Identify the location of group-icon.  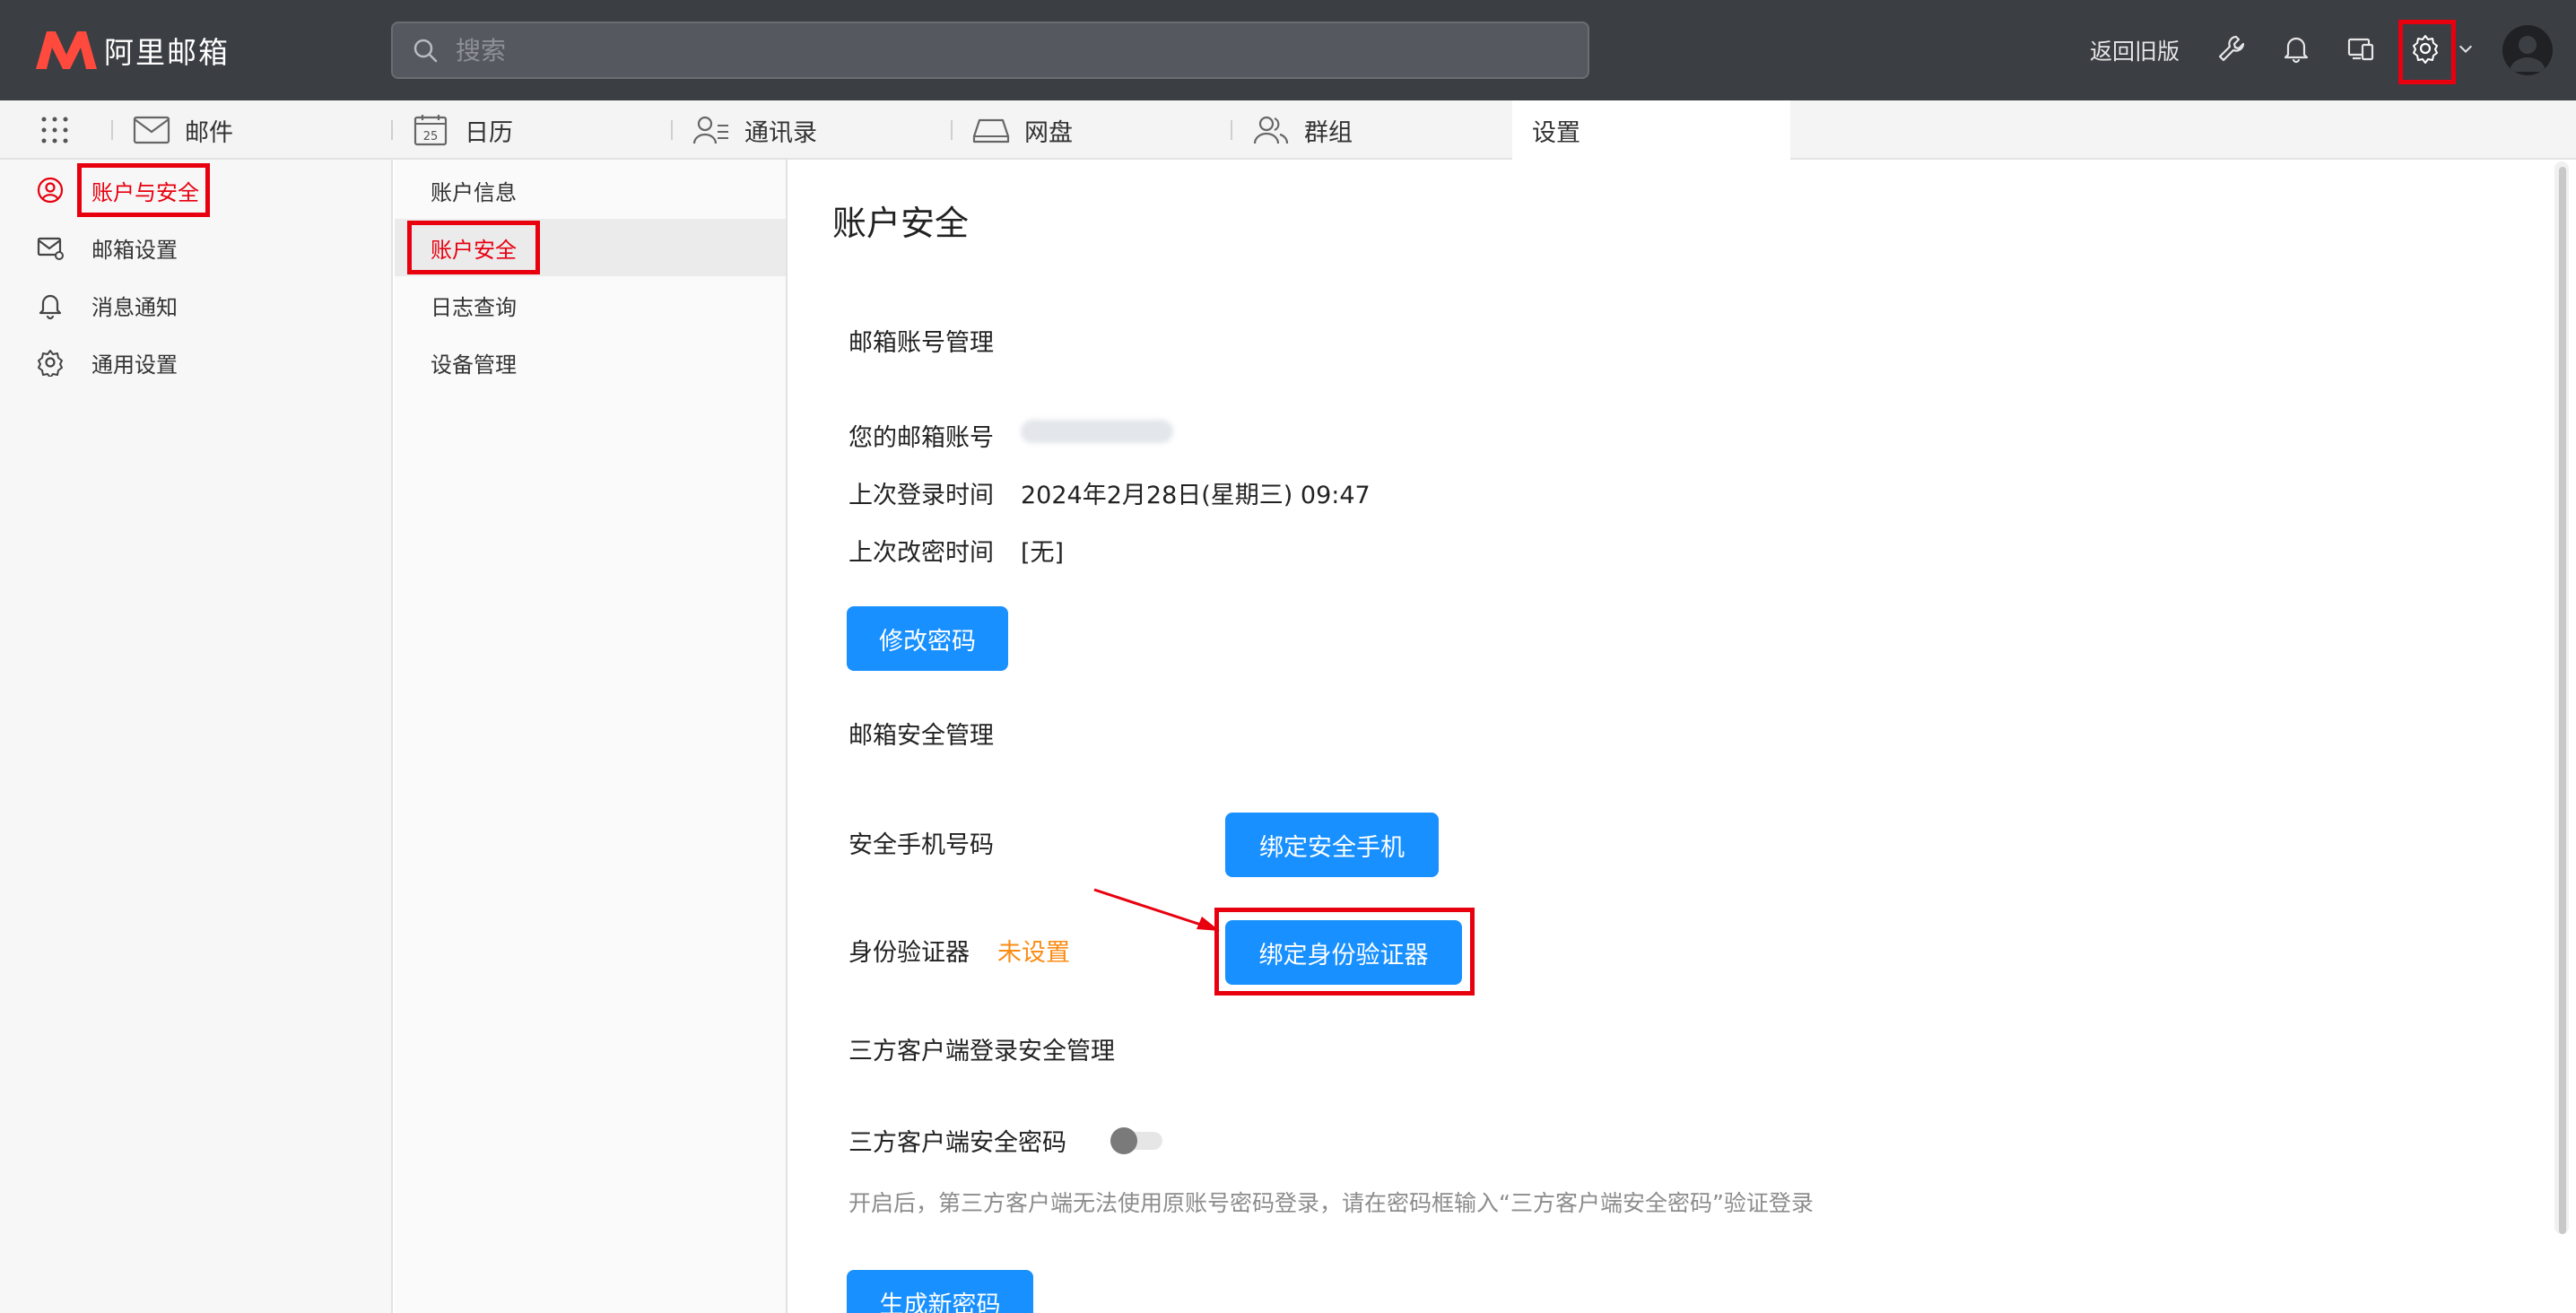
(1271, 130).